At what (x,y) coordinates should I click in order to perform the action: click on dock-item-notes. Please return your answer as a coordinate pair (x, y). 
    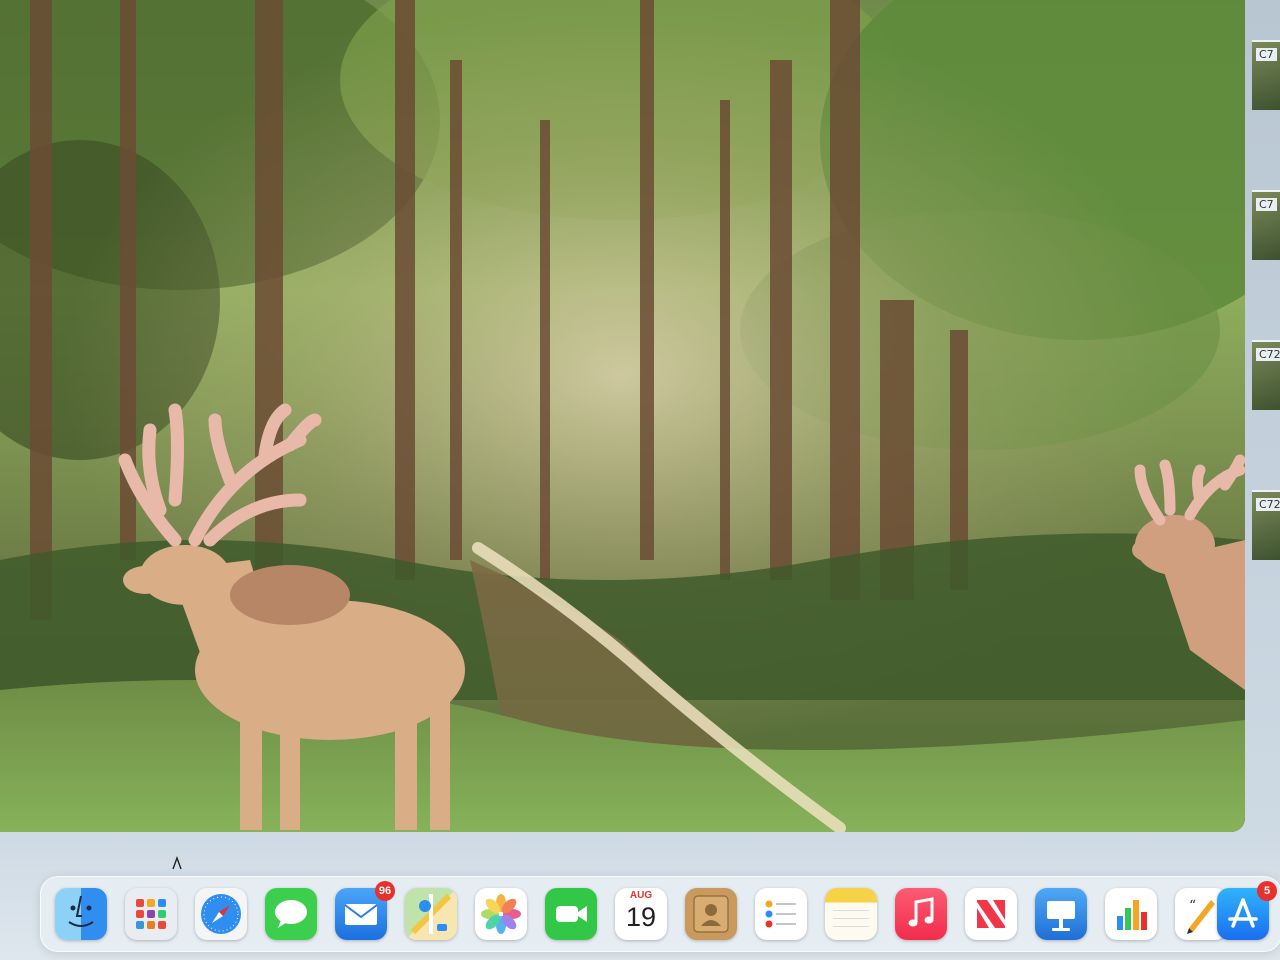
    Looking at the image, I should click on (851, 914).